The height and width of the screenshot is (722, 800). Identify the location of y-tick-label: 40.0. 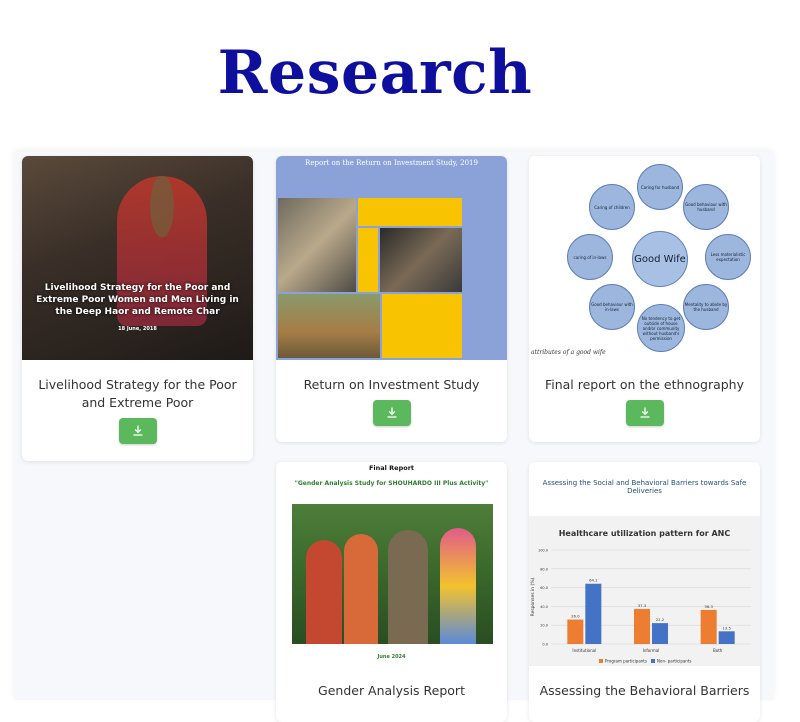
(544, 607).